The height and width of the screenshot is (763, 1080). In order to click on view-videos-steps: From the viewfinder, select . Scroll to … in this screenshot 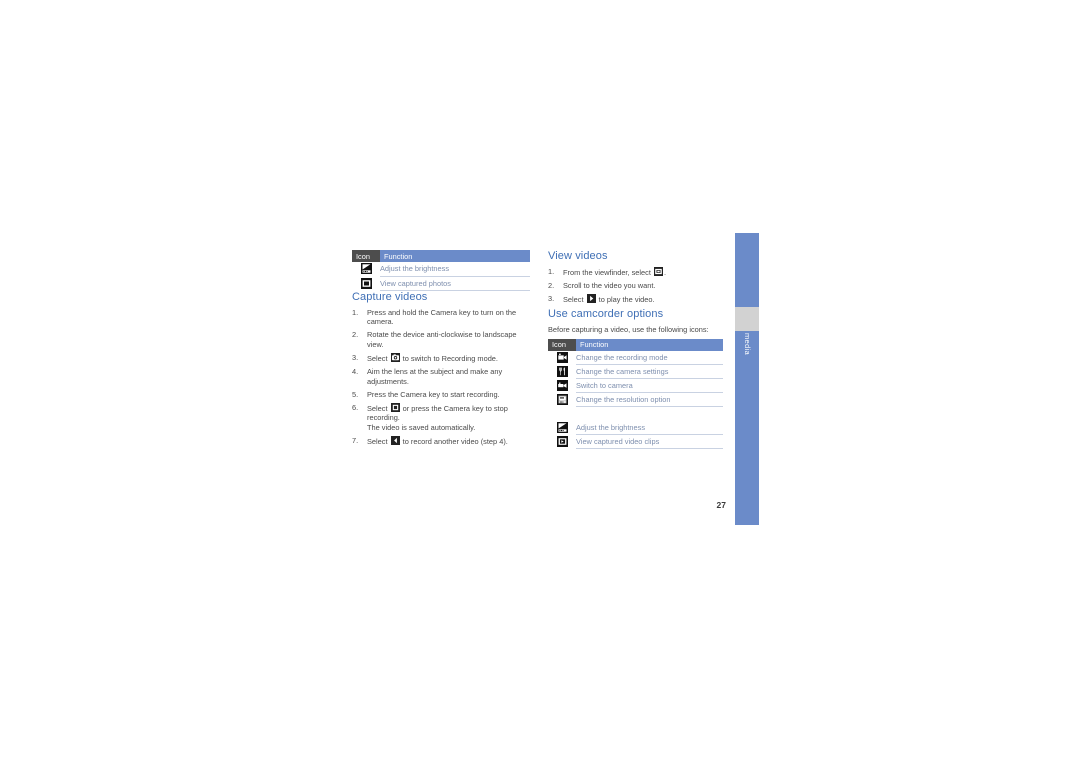, I will do `click(635, 286)`.